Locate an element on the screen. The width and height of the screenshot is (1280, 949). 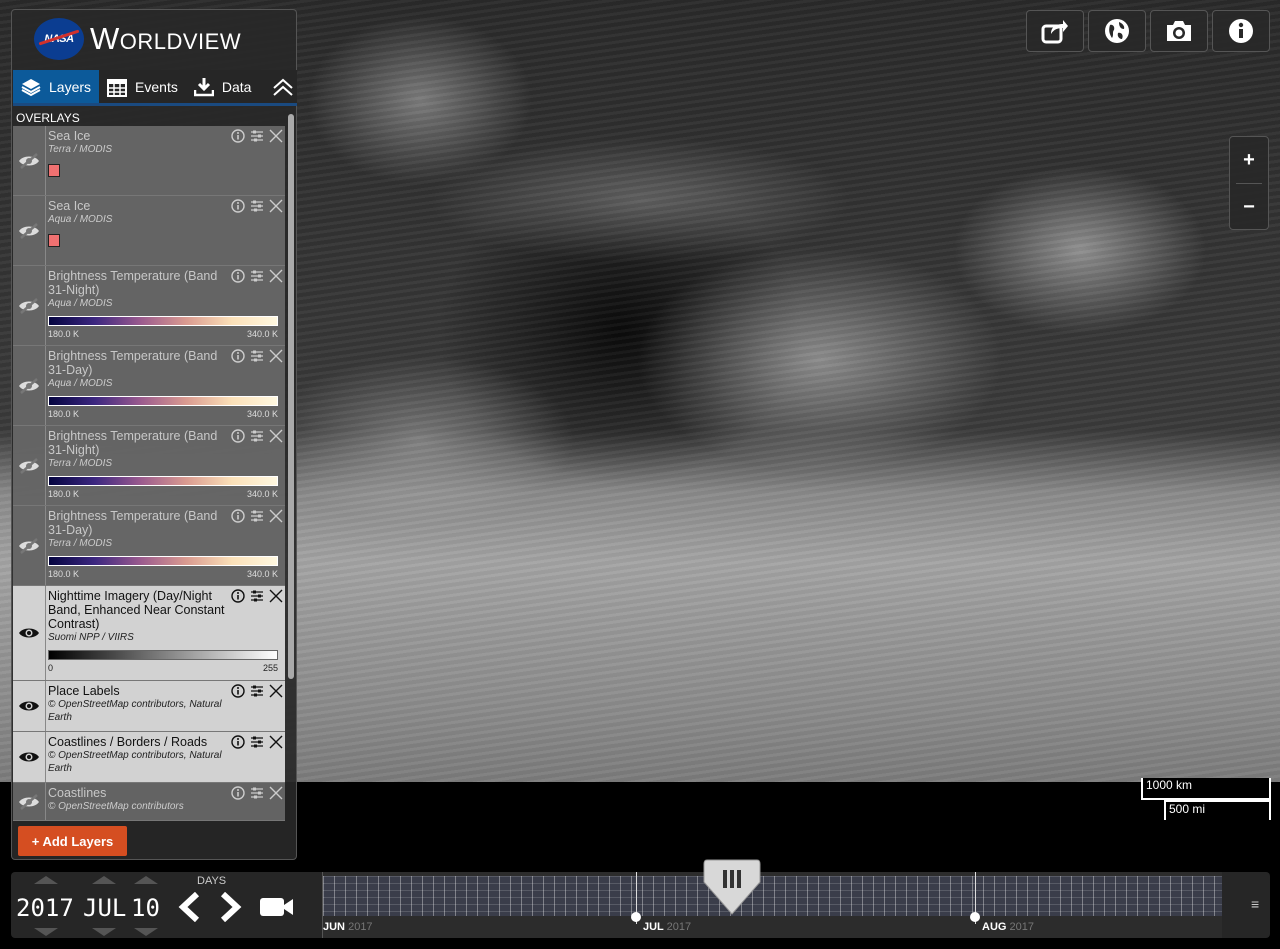
eye-icon is located at coordinates (29, 706).